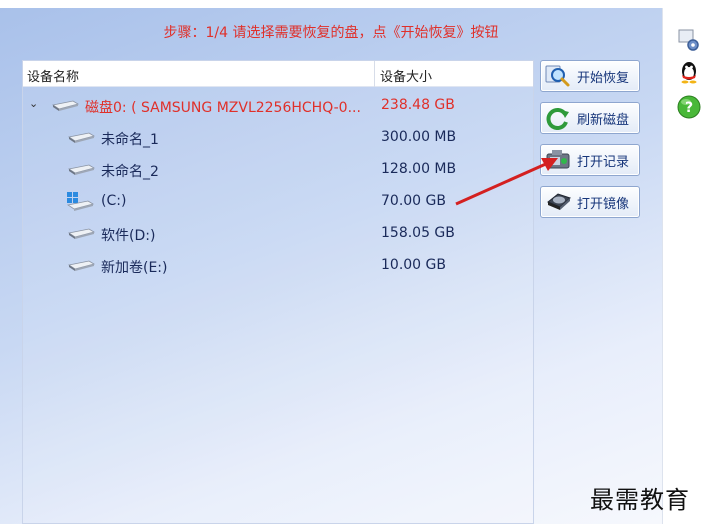 The image size is (712, 524). Describe the element at coordinates (65, 105) in the screenshot. I see `disk-drive-icon` at that location.